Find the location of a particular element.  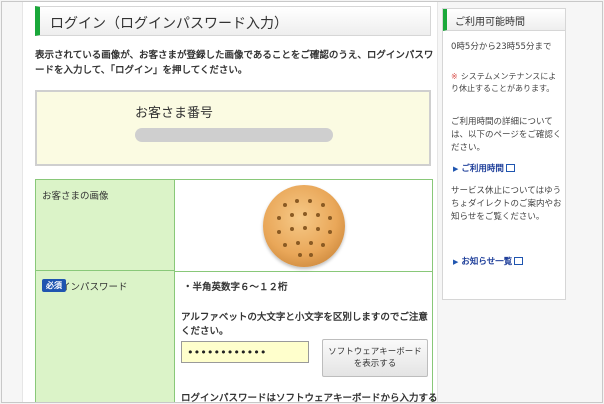

hours-details-text: ご利用時間の詳細については、以下のページをご確認ください。 is located at coordinates (506, 135).